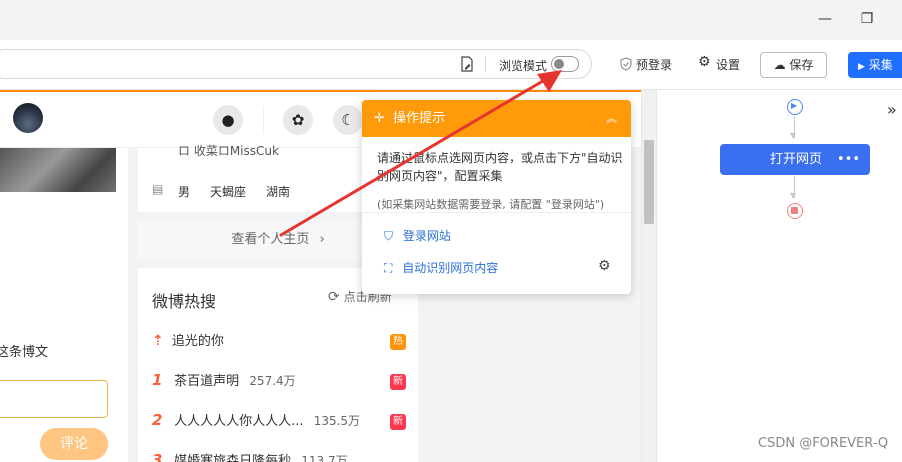  I want to click on avatar, so click(28, 118).